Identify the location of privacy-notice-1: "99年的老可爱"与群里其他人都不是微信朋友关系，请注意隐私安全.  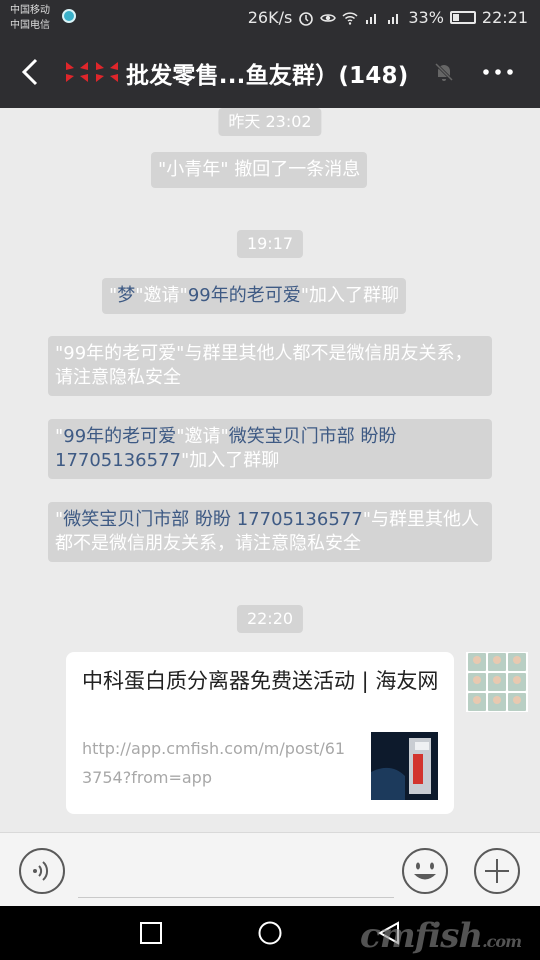
(270, 366).